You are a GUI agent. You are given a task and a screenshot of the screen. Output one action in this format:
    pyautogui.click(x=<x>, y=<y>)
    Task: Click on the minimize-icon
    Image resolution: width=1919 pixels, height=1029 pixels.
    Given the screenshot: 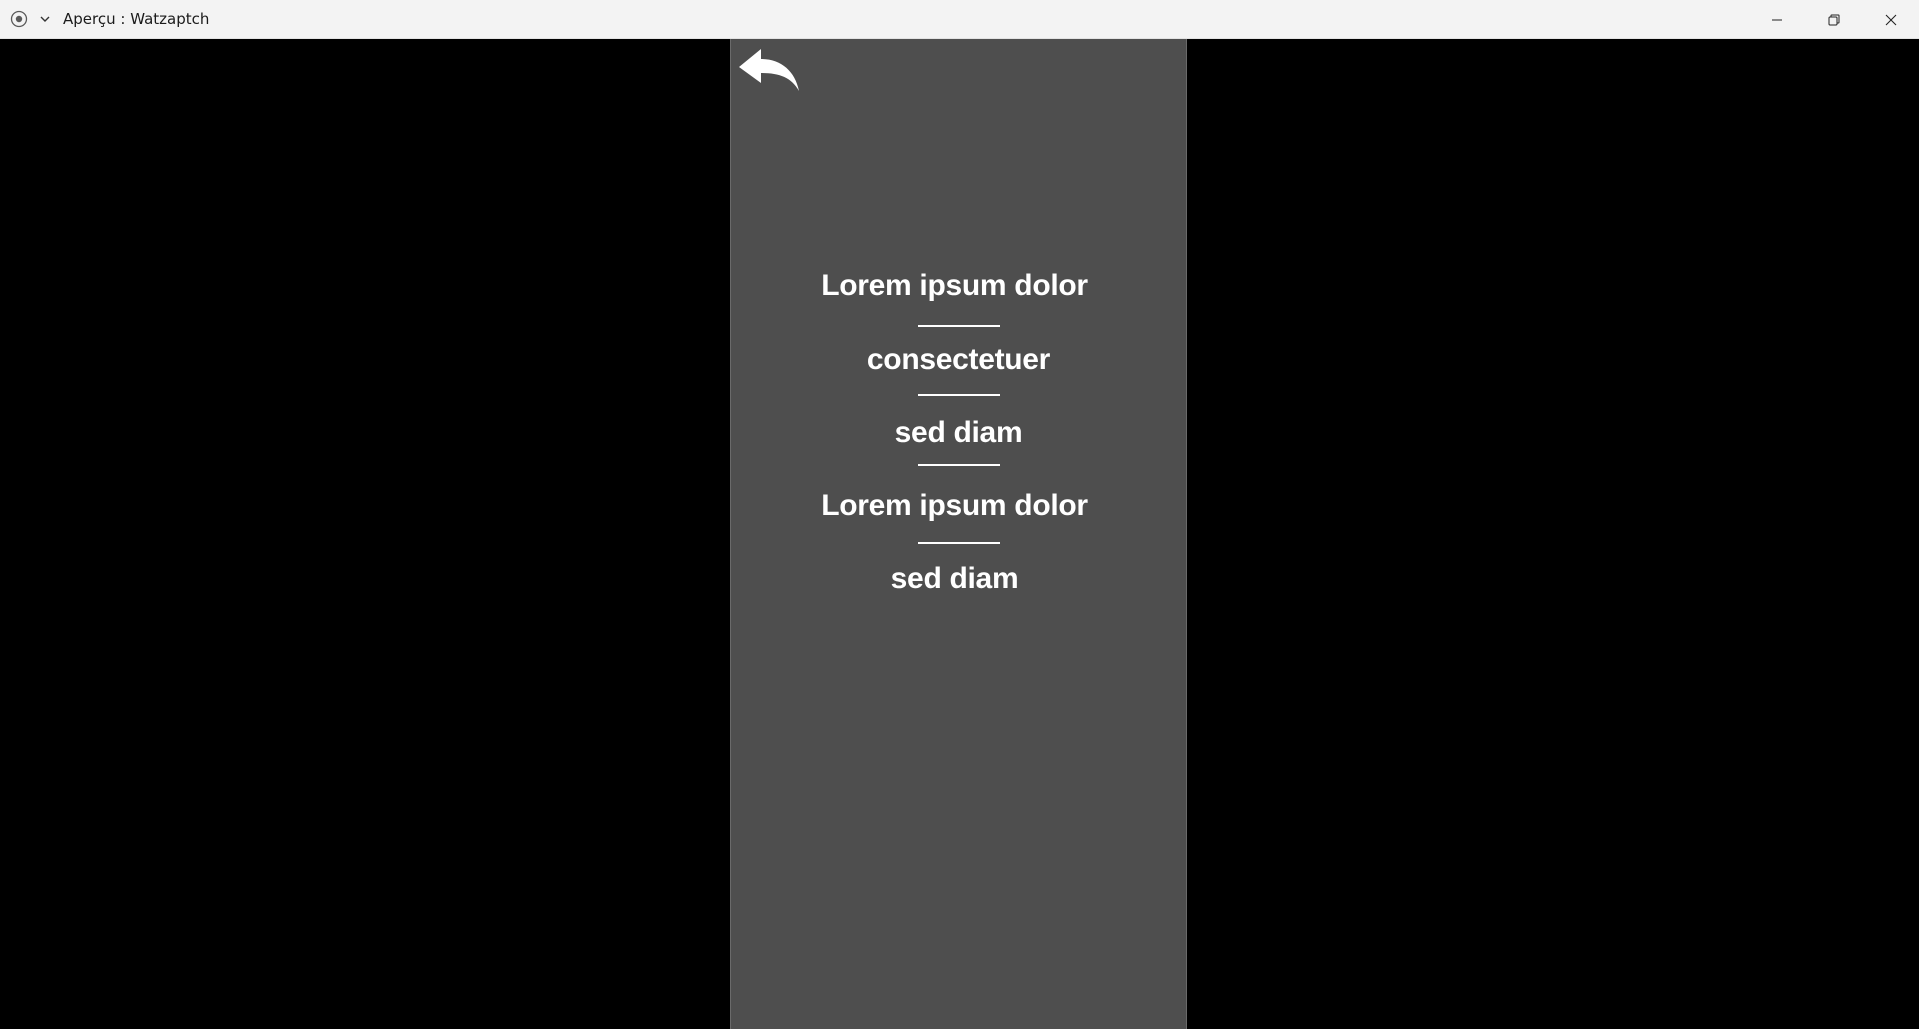 What is the action you would take?
    pyautogui.click(x=1776, y=19)
    